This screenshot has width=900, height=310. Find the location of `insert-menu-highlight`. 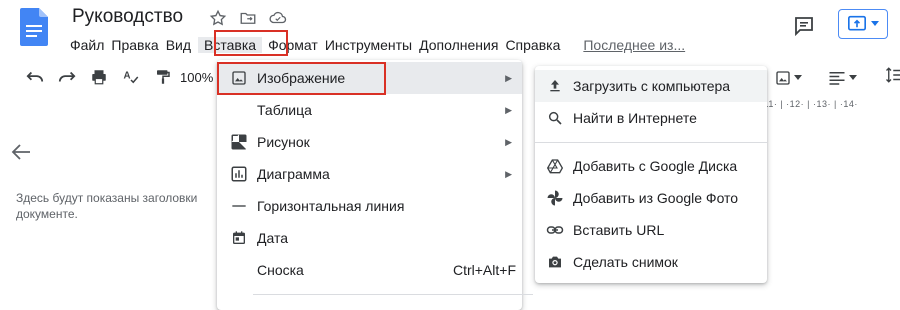

insert-menu-highlight is located at coordinates (251, 43).